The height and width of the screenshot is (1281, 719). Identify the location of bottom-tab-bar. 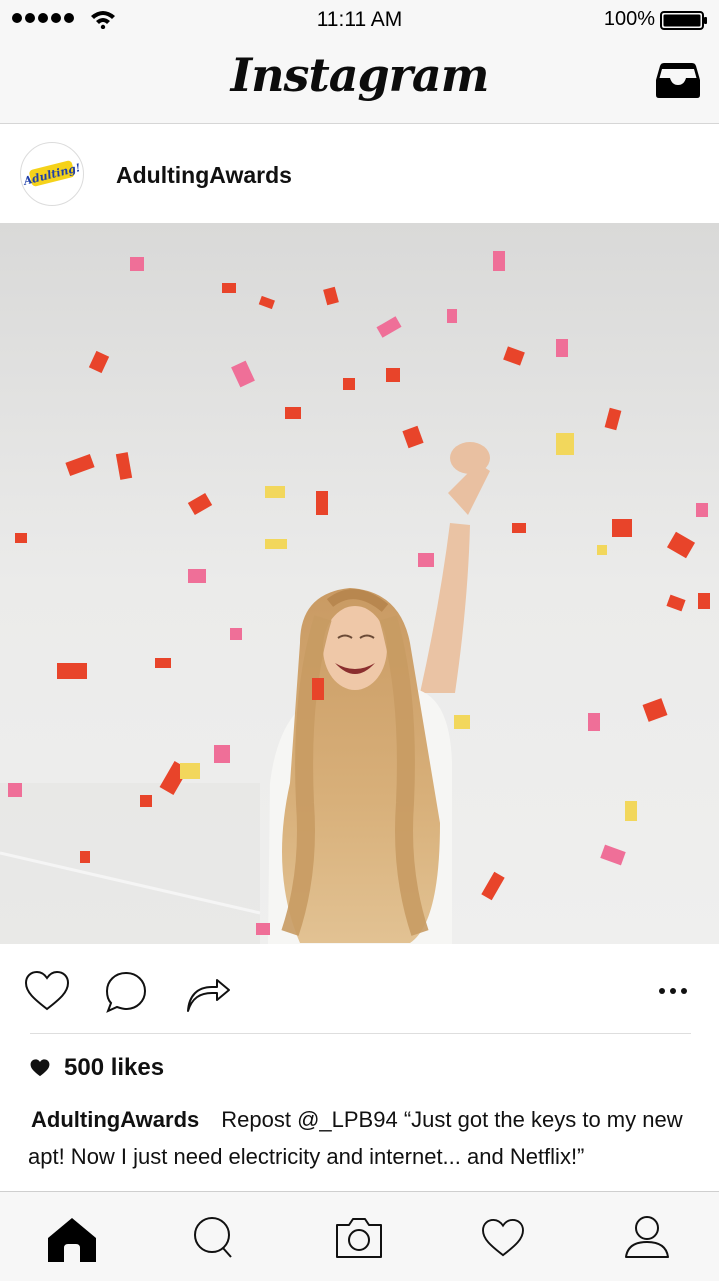
(359, 1236).